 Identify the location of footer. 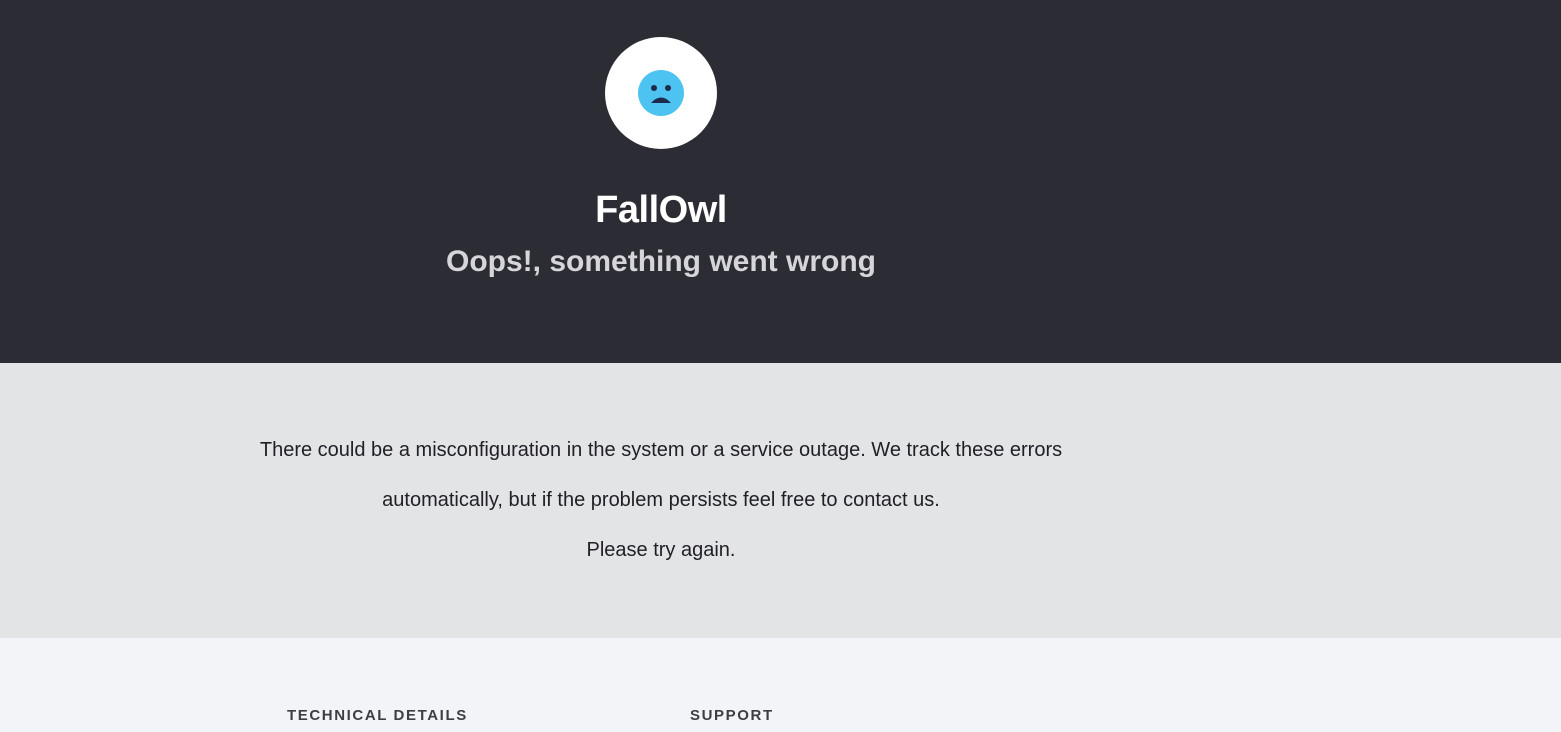
(780, 685).